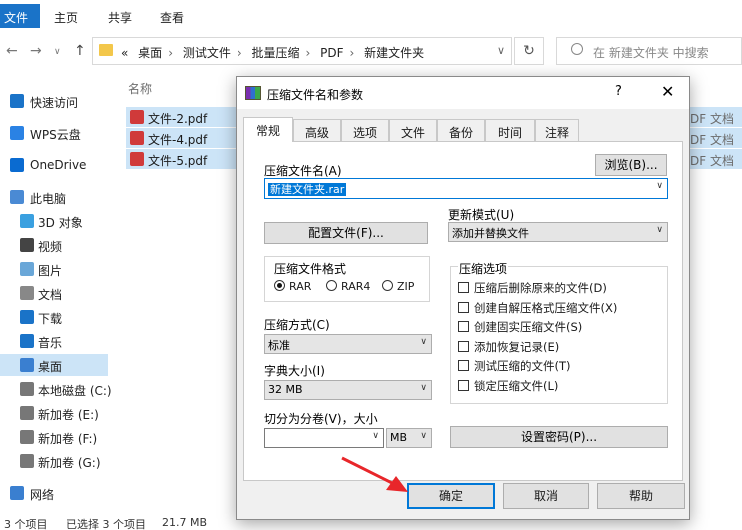 Image resolution: width=742 pixels, height=530 pixels. What do you see at coordinates (207, 53) in the screenshot?
I see `breadcrumb-item: 测试文件` at bounding box center [207, 53].